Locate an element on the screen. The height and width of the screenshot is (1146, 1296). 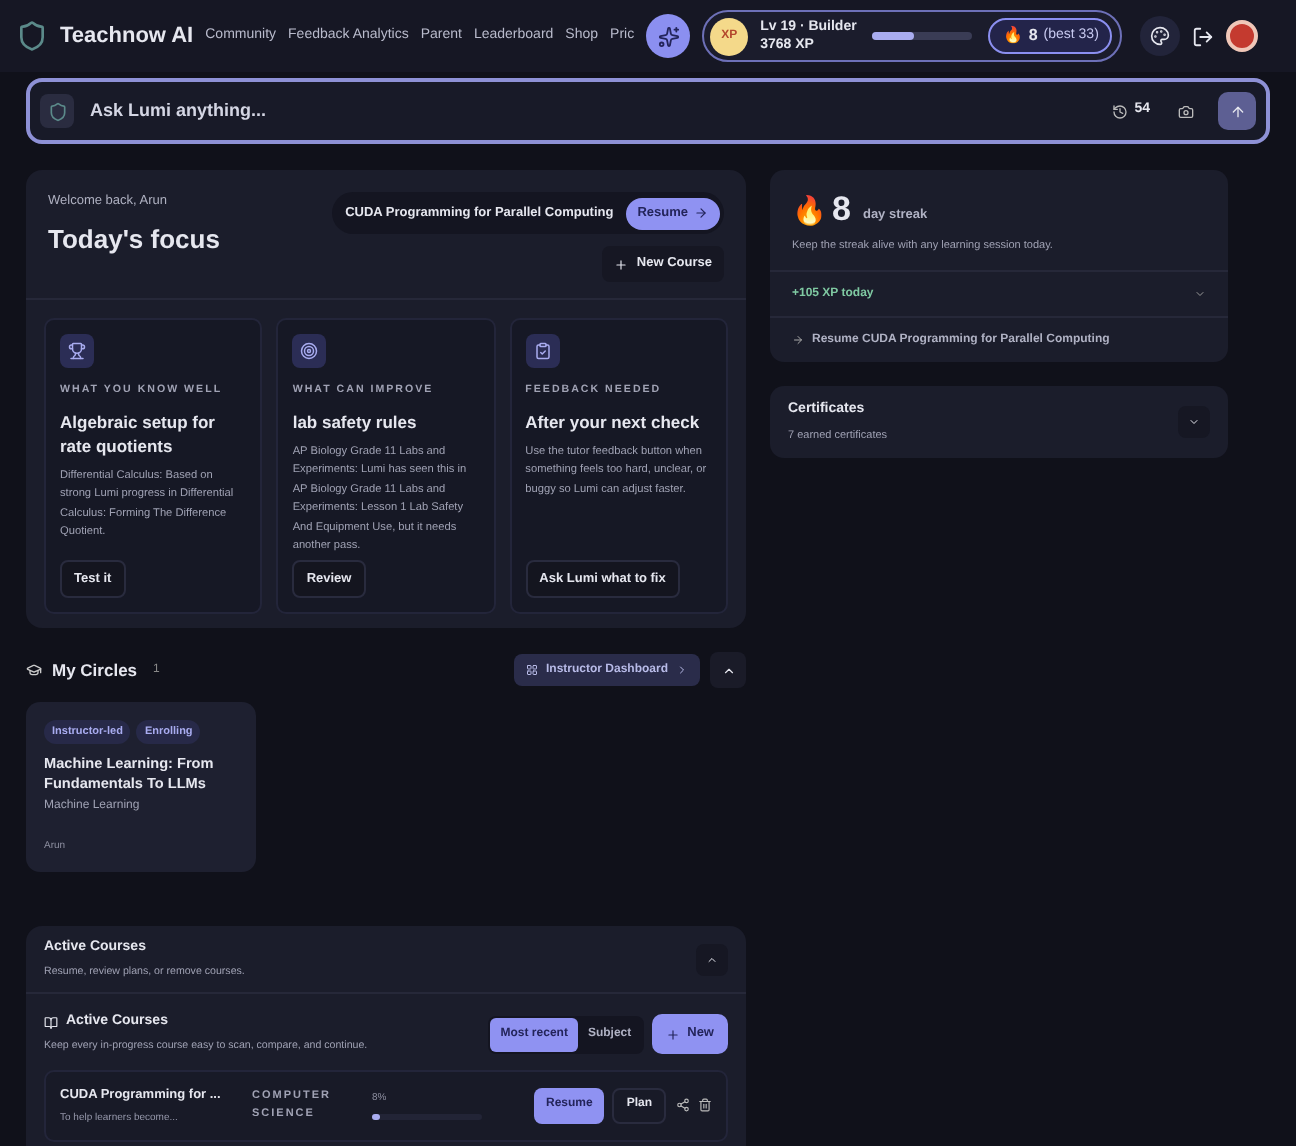
grid-icon is located at coordinates (531, 670).